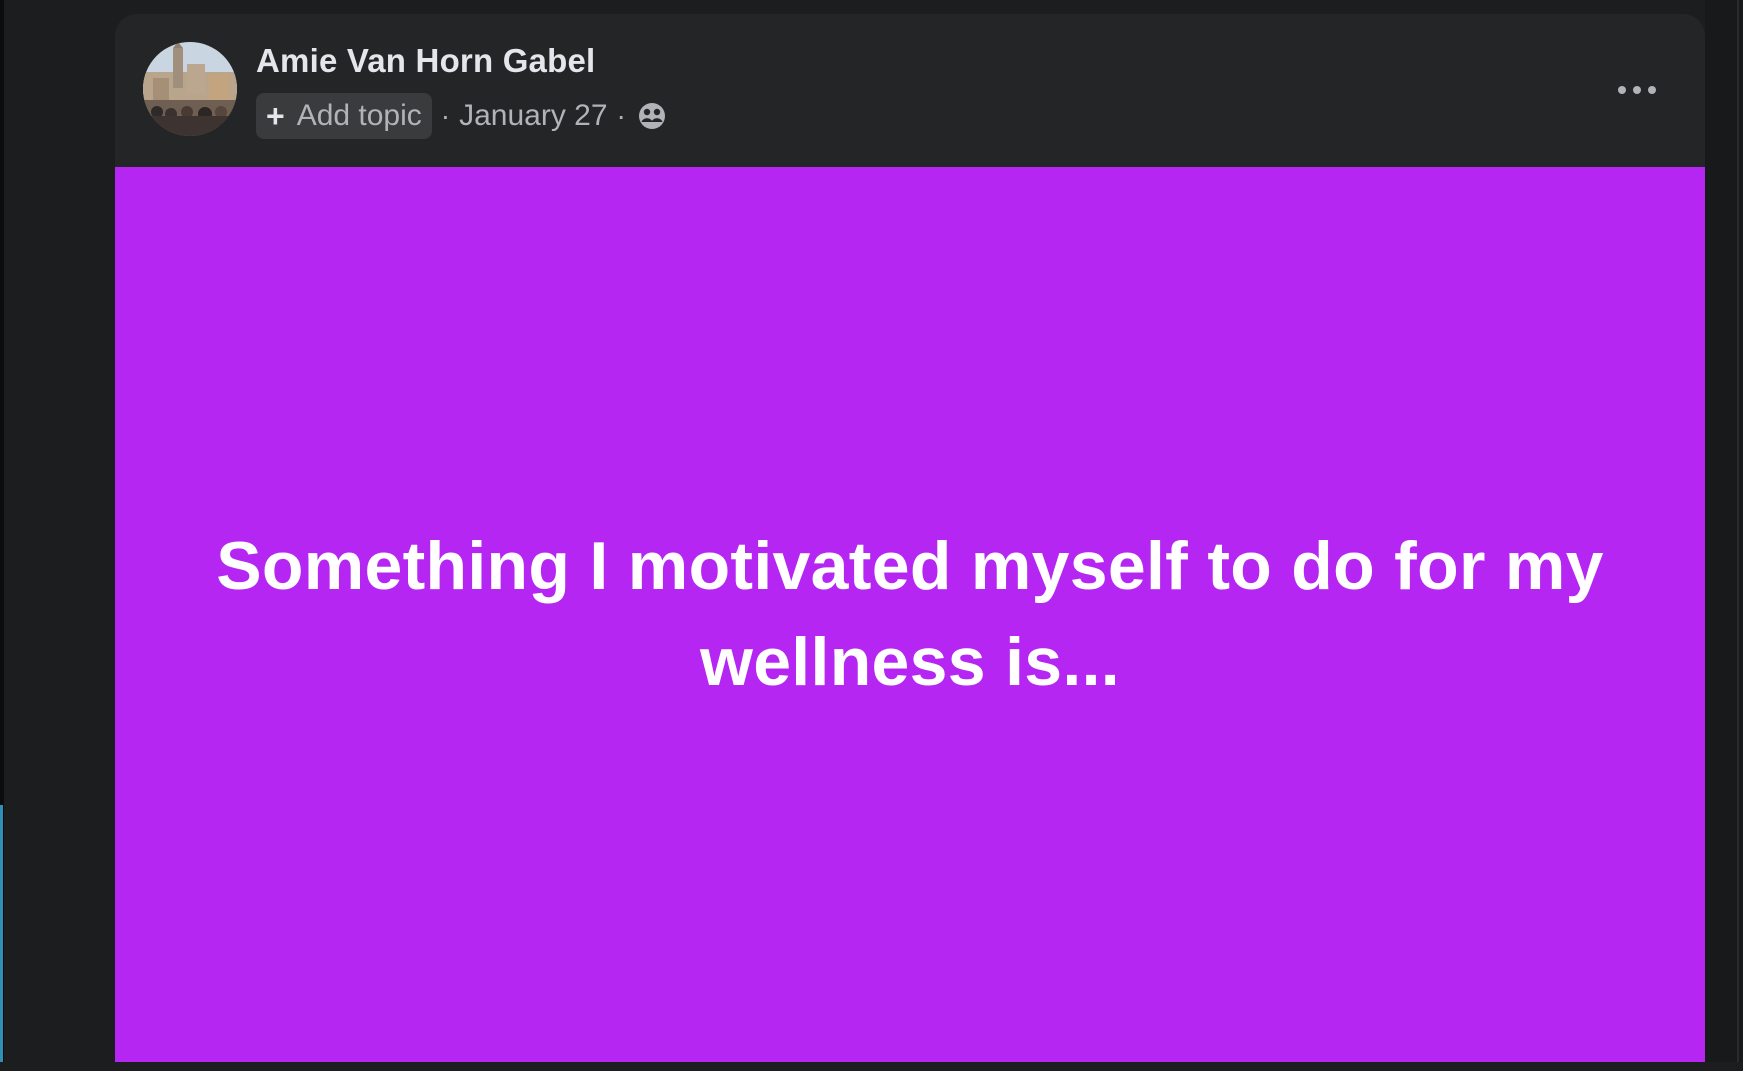  I want to click on more-options-button, so click(1637, 90).